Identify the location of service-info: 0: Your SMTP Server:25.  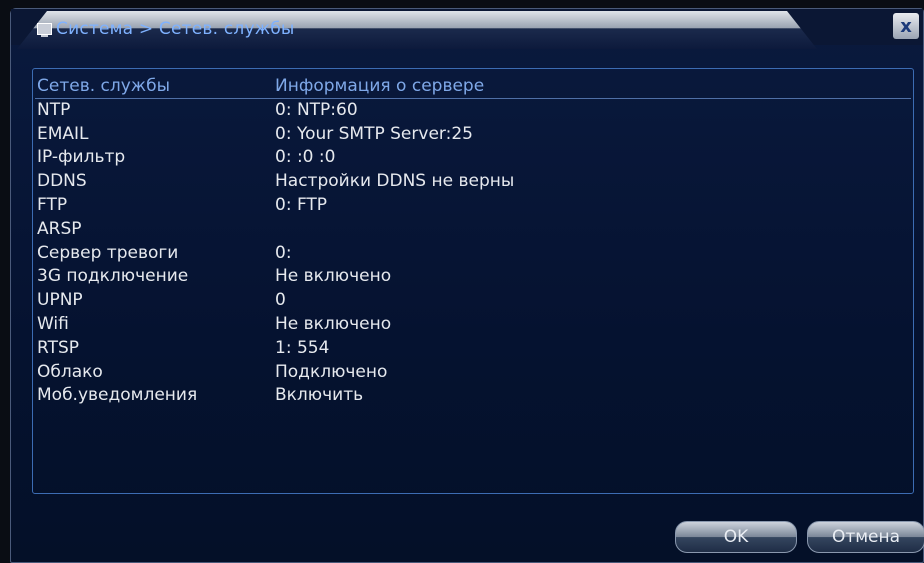
(374, 133).